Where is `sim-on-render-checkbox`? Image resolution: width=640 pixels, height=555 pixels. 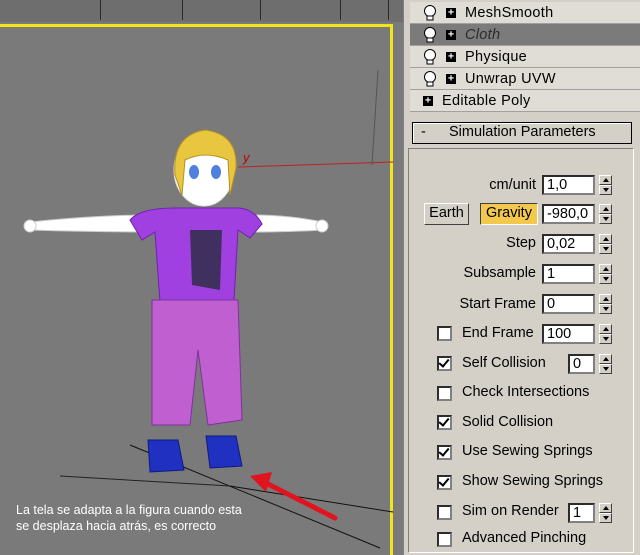 sim-on-render-checkbox is located at coordinates (444, 512).